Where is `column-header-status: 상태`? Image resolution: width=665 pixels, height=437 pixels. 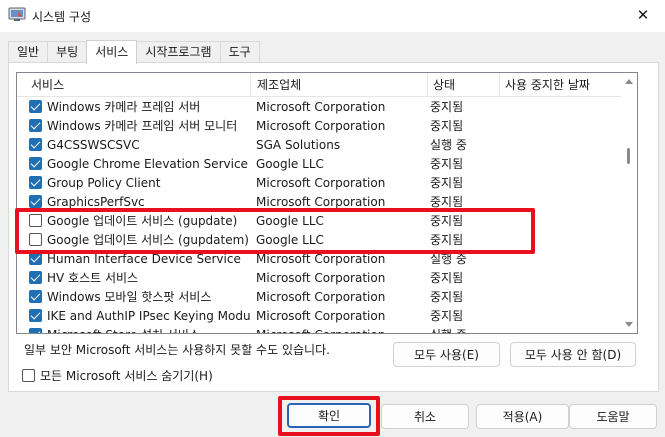 column-header-status: 상태 is located at coordinates (464, 85).